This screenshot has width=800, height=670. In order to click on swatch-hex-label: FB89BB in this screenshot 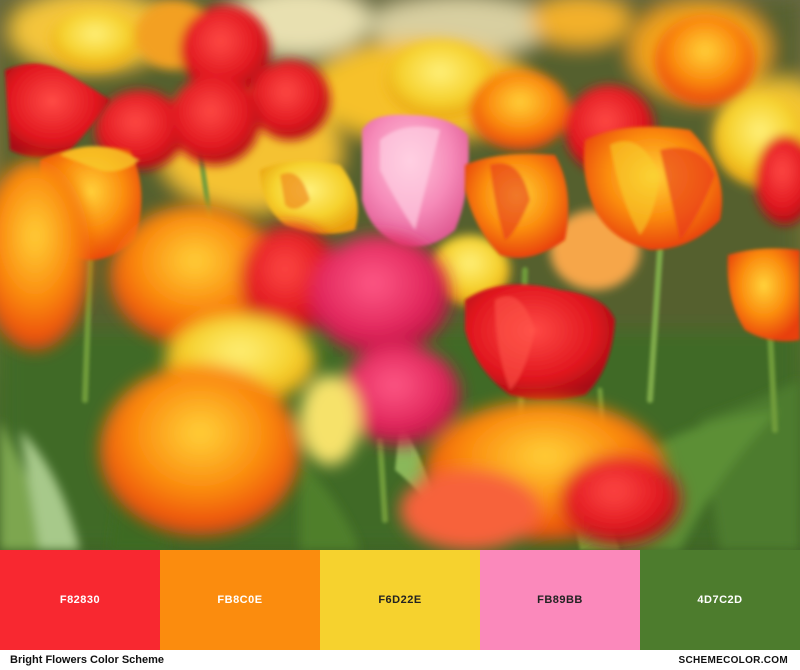, I will do `click(560, 600)`.